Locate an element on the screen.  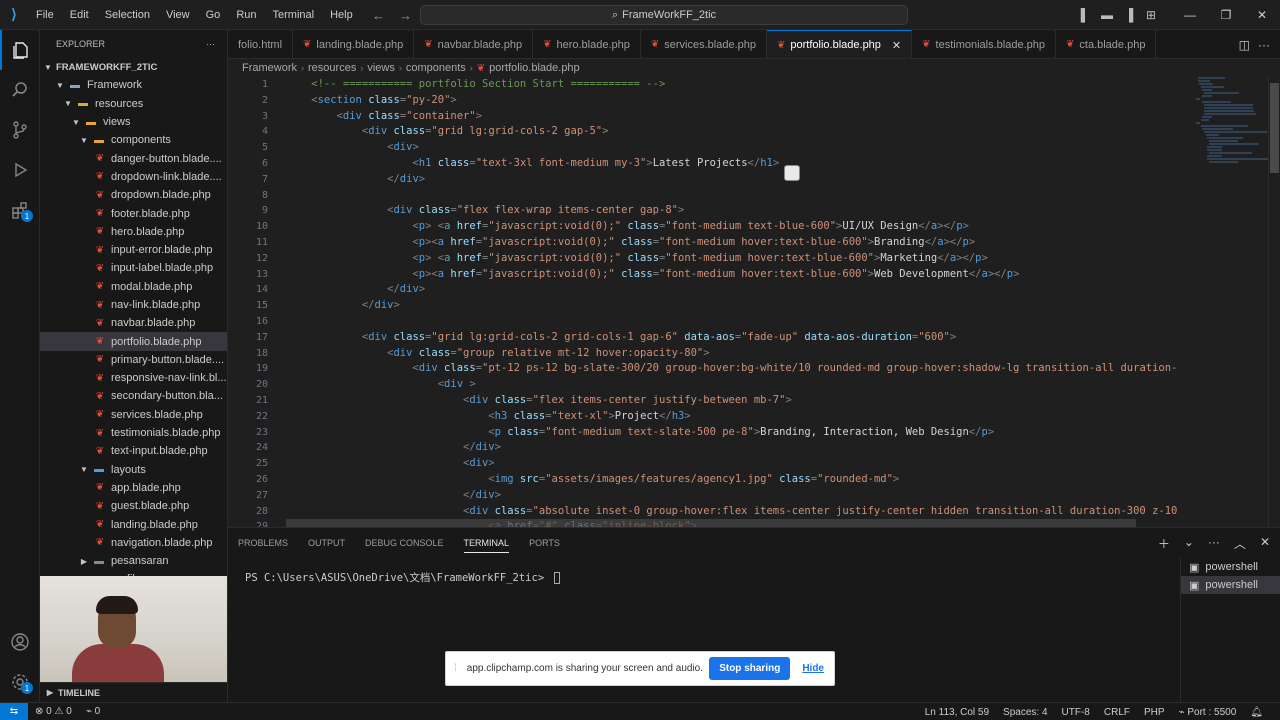
split-editor-icon: ◫ is located at coordinates (1244, 45).